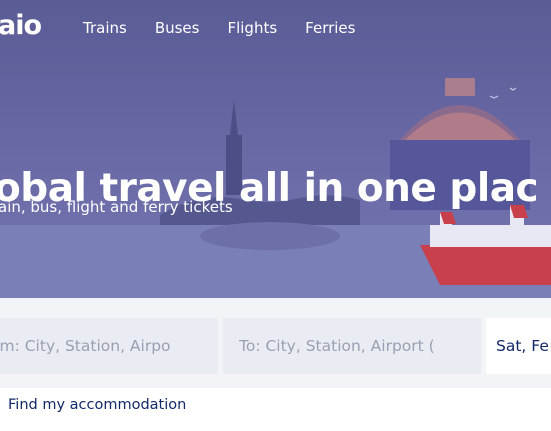  I want to click on date-field: Sat, Fe, so click(518, 346).